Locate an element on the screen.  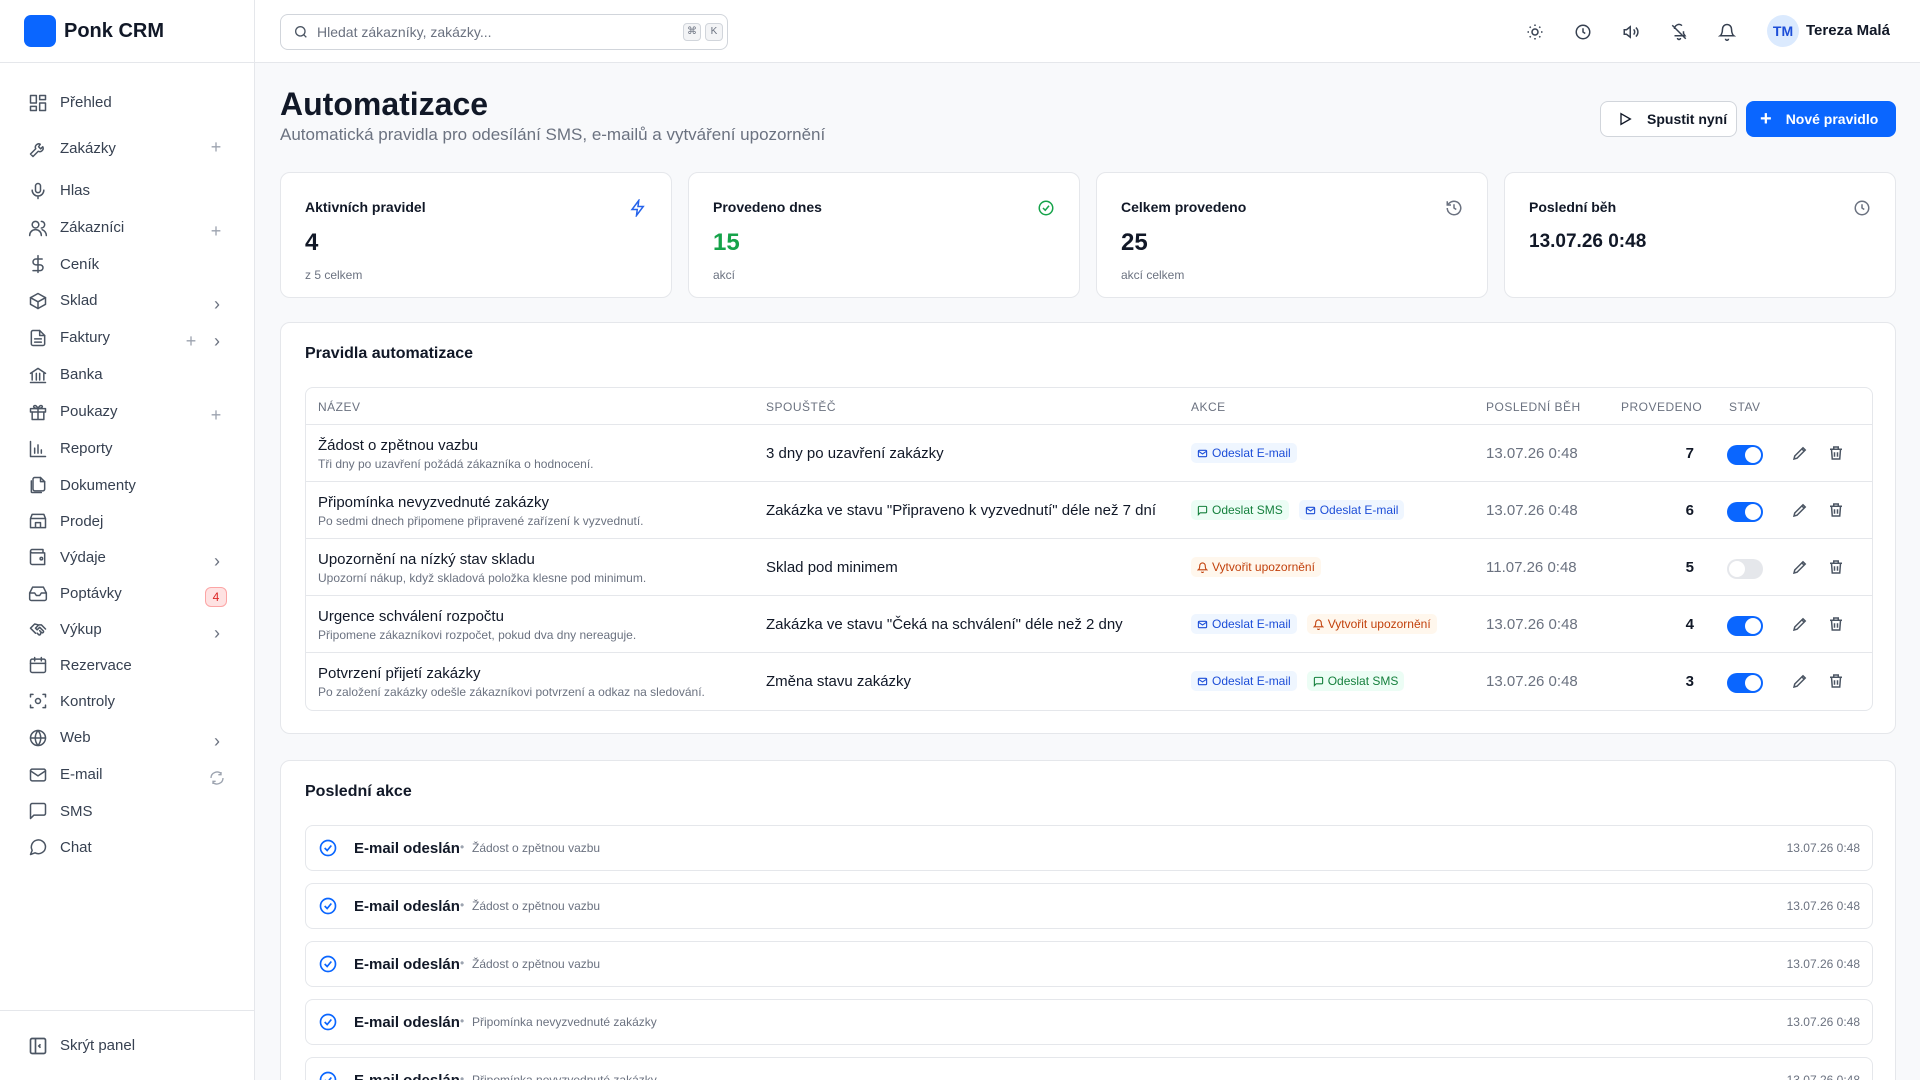
sidebar-item-rezervace: Rezervace is located at coordinates (127, 665).